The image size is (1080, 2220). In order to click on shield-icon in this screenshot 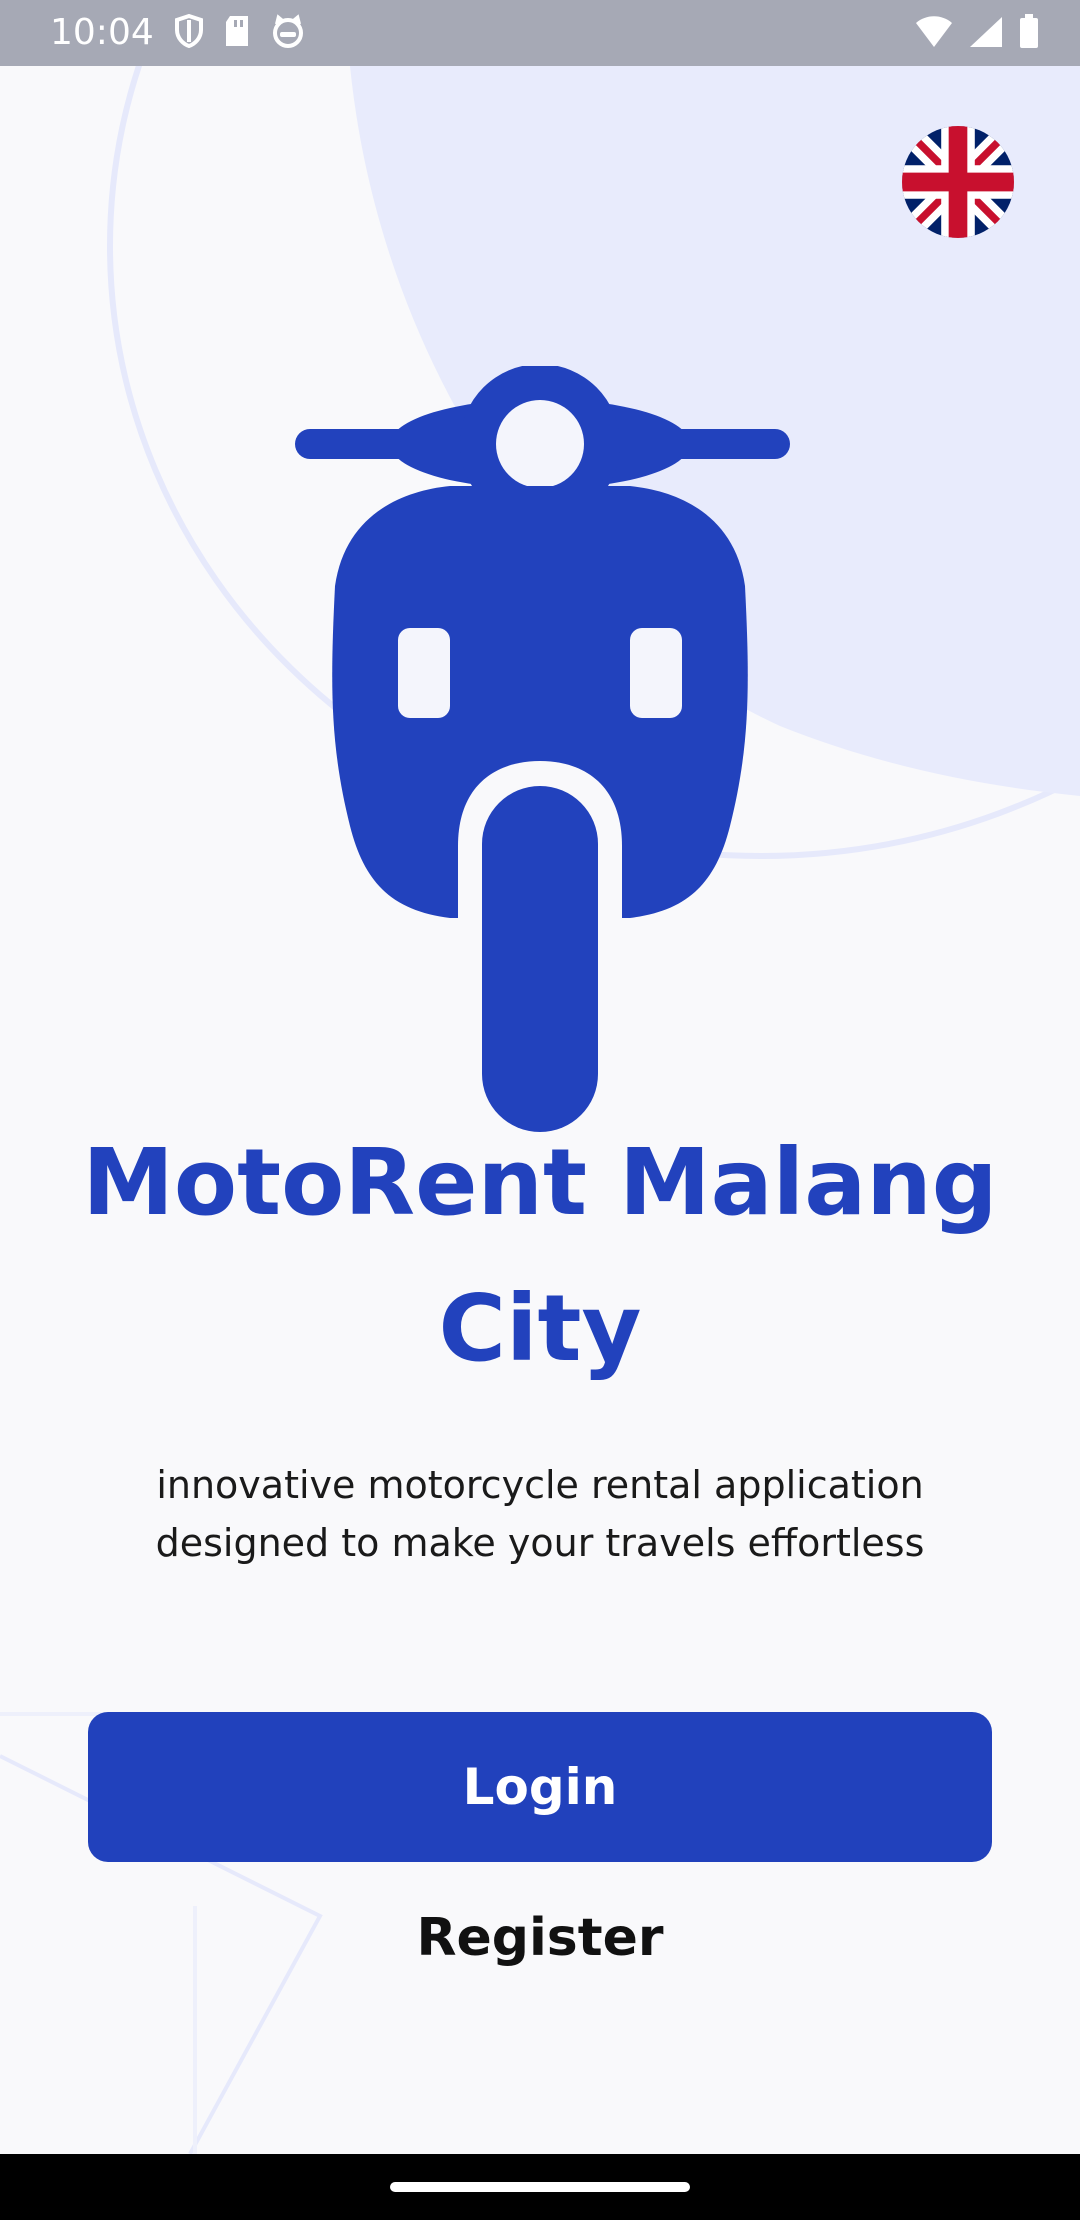, I will do `click(189, 31)`.